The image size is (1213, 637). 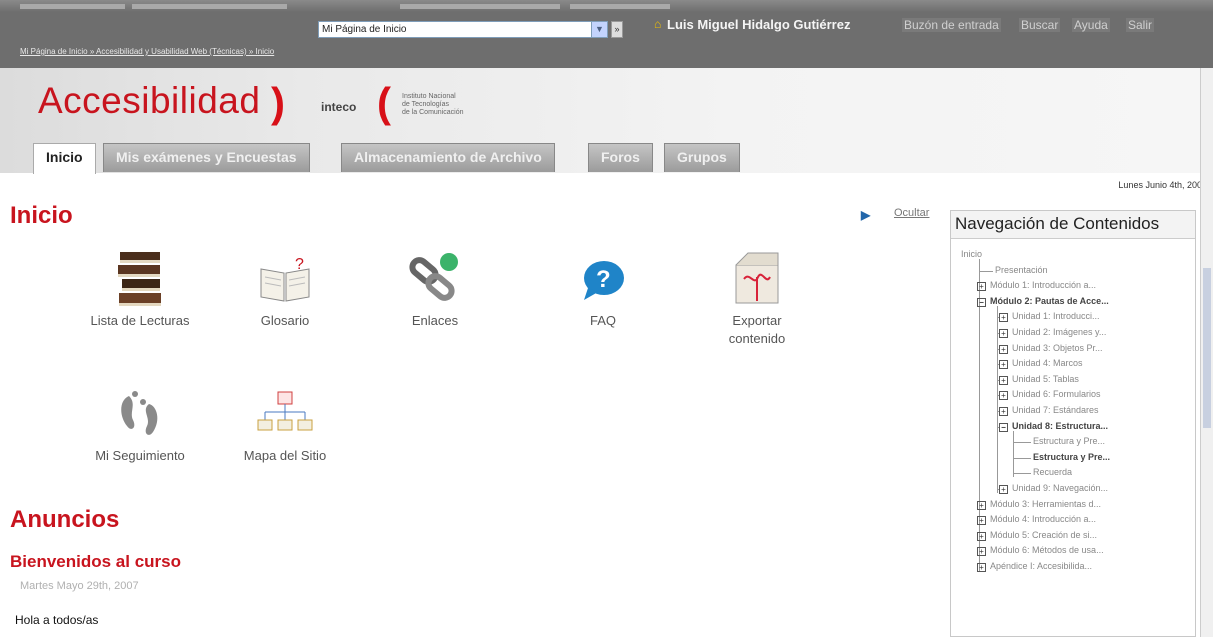 What do you see at coordinates (285, 320) in the screenshot?
I see `tool-label: Glosario` at bounding box center [285, 320].